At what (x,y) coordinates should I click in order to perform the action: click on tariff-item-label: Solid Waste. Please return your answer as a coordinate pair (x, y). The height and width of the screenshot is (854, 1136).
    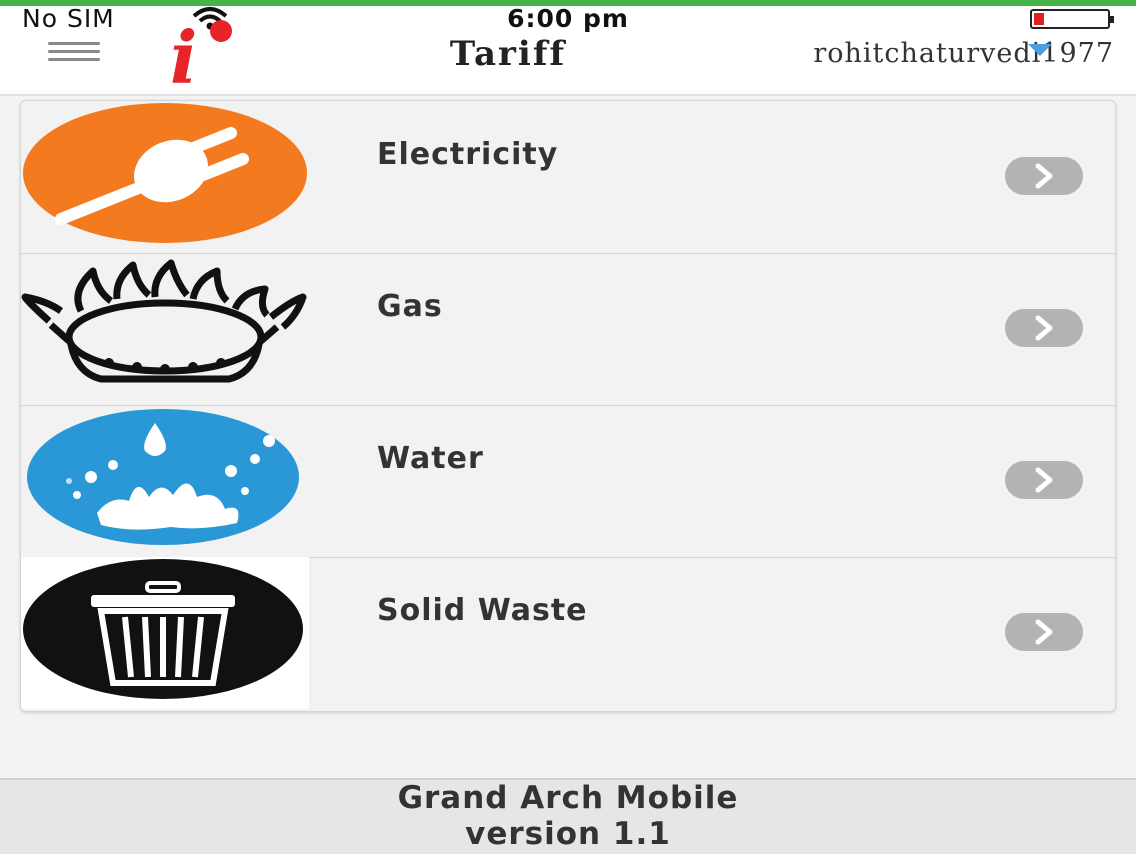
    Looking at the image, I should click on (482, 610).